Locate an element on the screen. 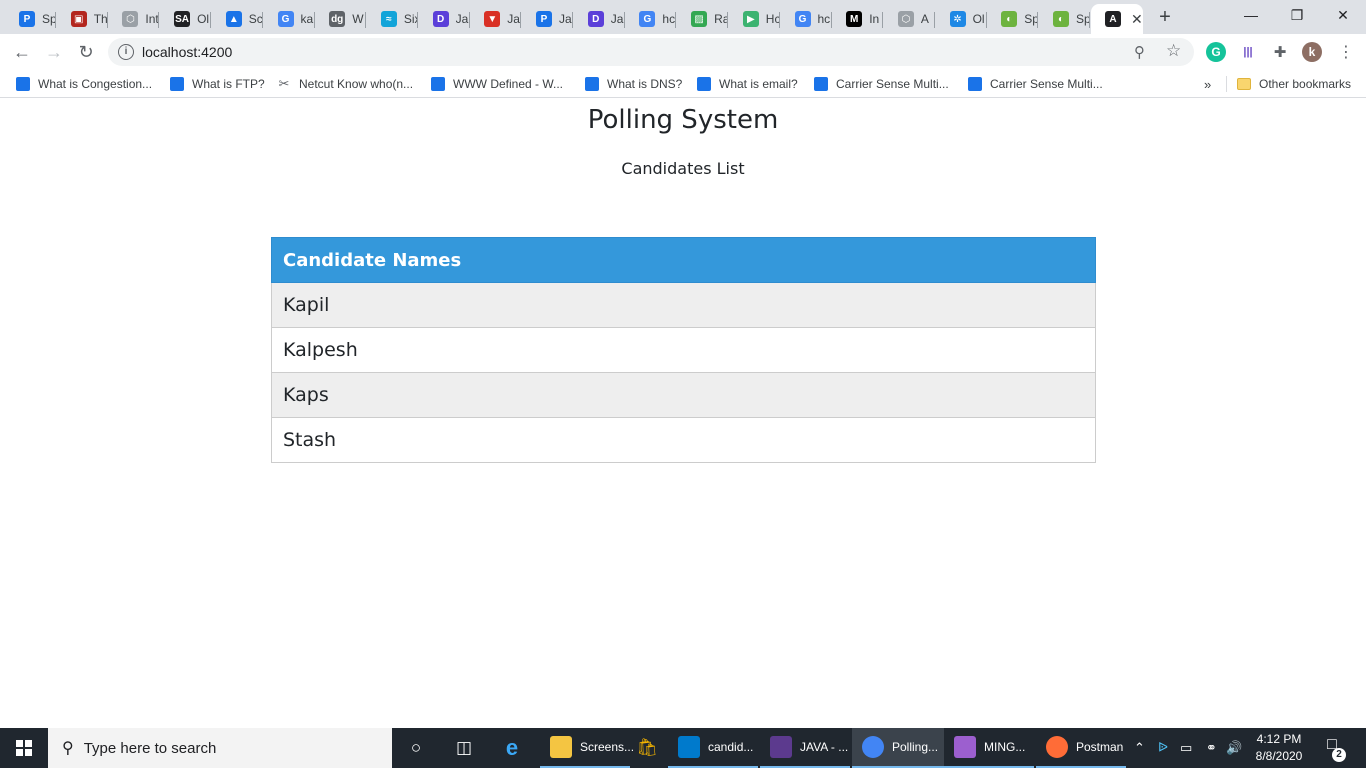 The image size is (1366, 768). tray-chevron-icon: ⌃ is located at coordinates (1139, 748).